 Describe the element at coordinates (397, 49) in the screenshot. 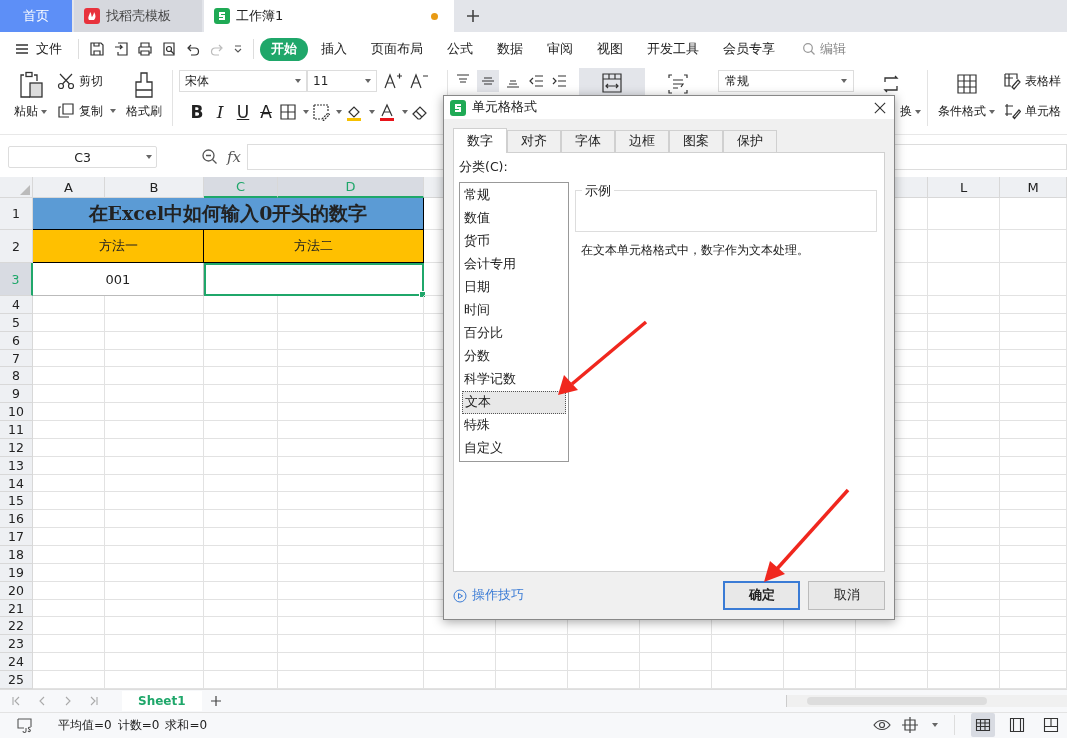

I see `ribbon-tab: 页面布局` at that location.